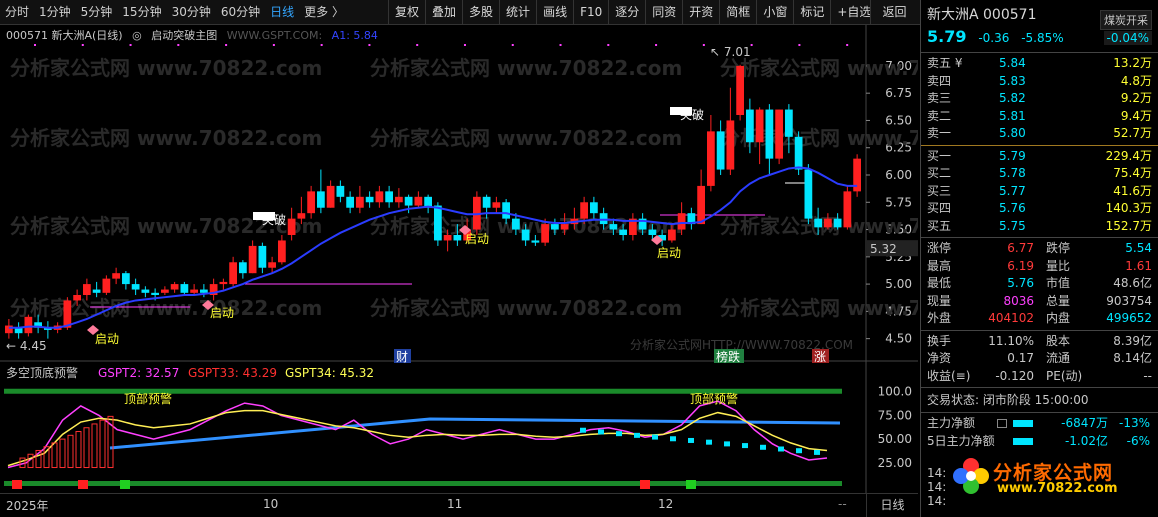 This screenshot has width=1158, height=517. I want to click on toolbar-button-4: 画线, so click(554, 12).